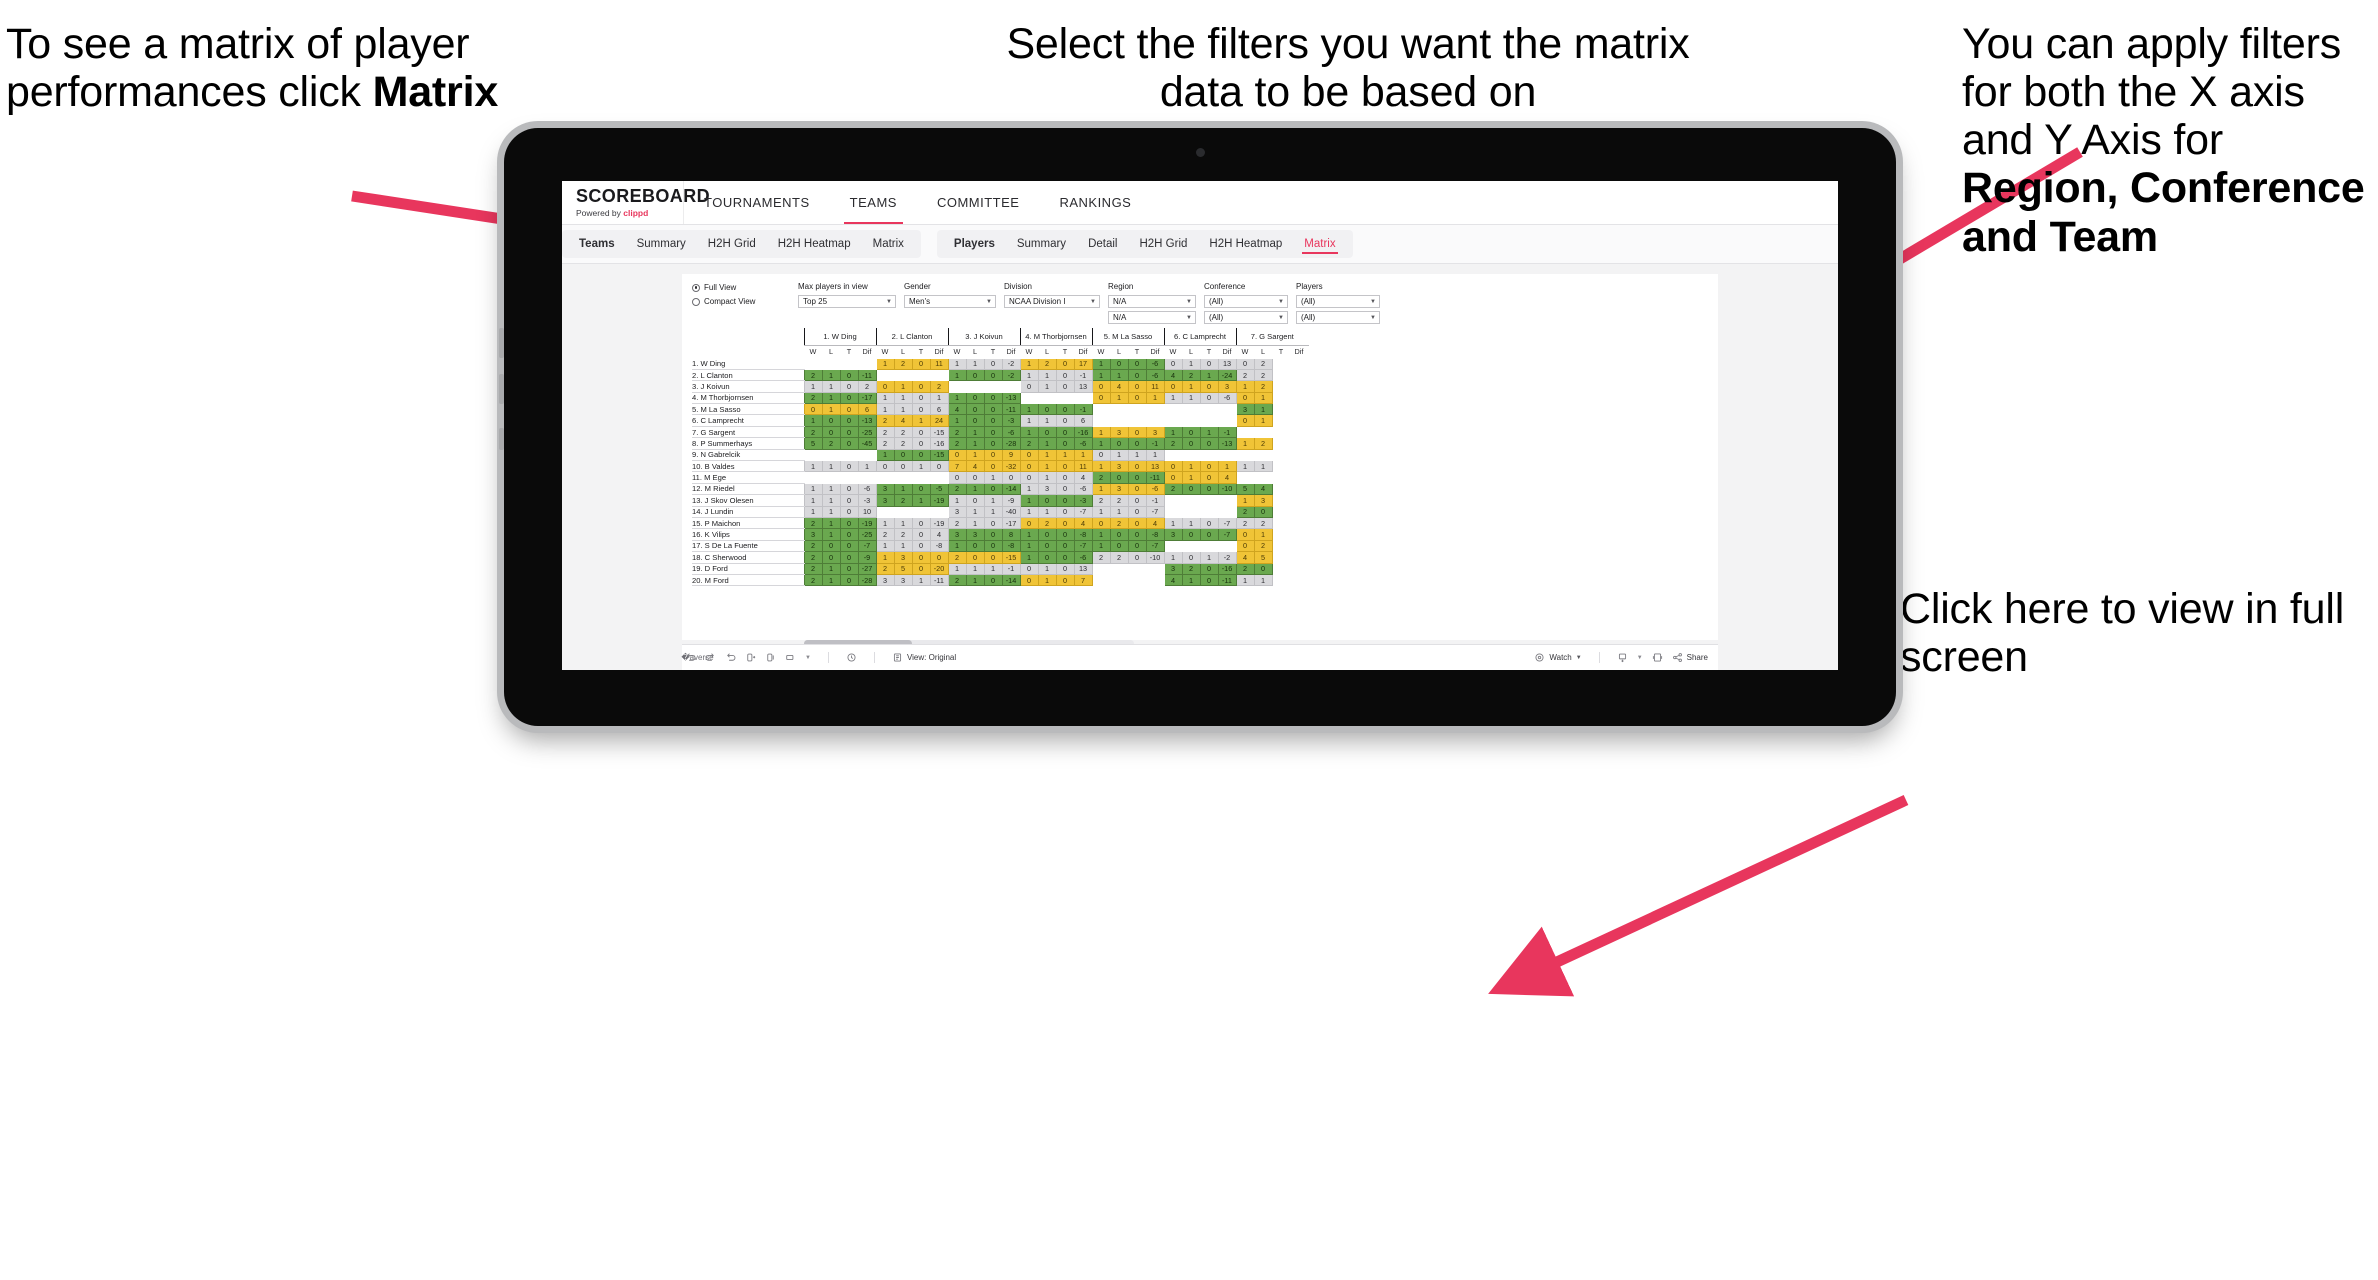 This screenshot has width=2378, height=1280. Describe the element at coordinates (867, 409) in the screenshot. I see `matrix-cell: 6` at that location.